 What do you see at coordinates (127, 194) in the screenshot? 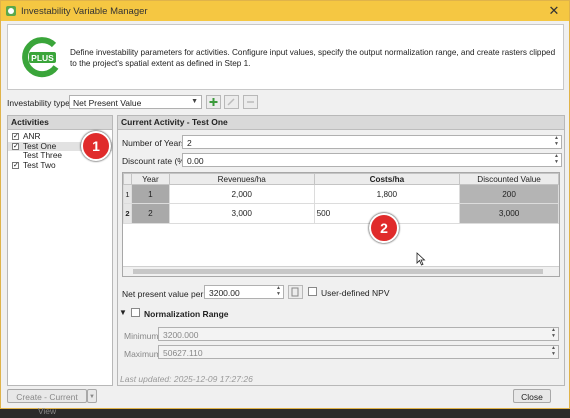
I see `row-header: 1` at bounding box center [127, 194].